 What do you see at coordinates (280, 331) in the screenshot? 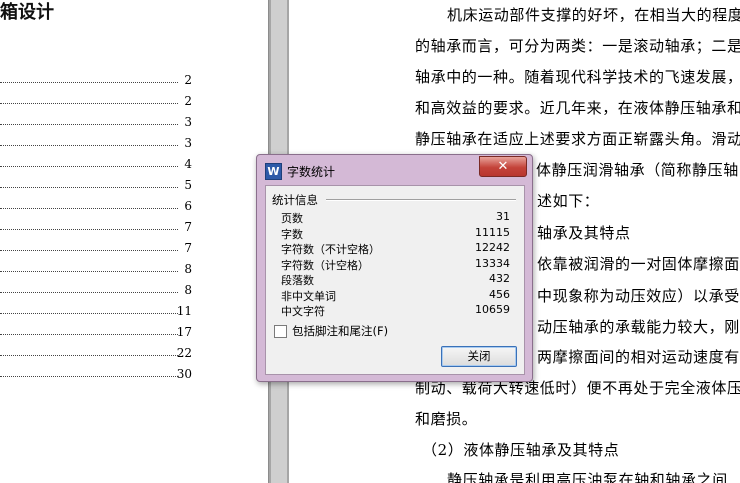
I see `include-footnotes-checkbox` at bounding box center [280, 331].